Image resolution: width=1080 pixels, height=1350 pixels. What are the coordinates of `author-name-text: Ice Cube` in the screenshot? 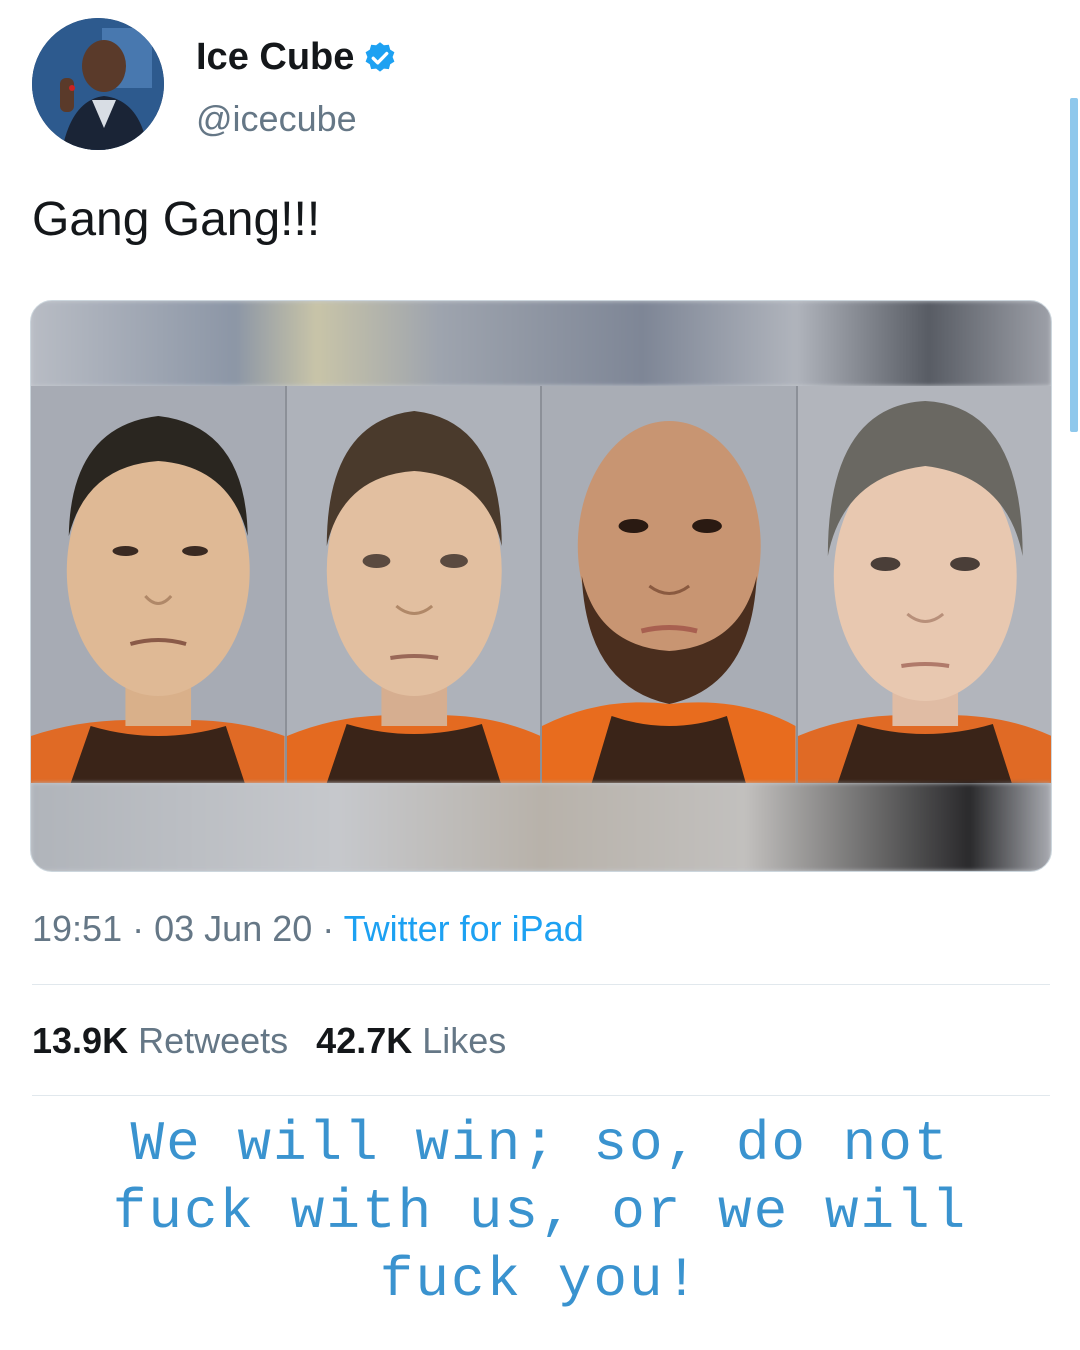 It's located at (275, 57).